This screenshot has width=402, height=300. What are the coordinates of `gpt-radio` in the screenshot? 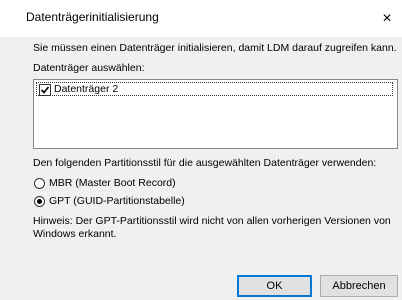 It's located at (39, 201).